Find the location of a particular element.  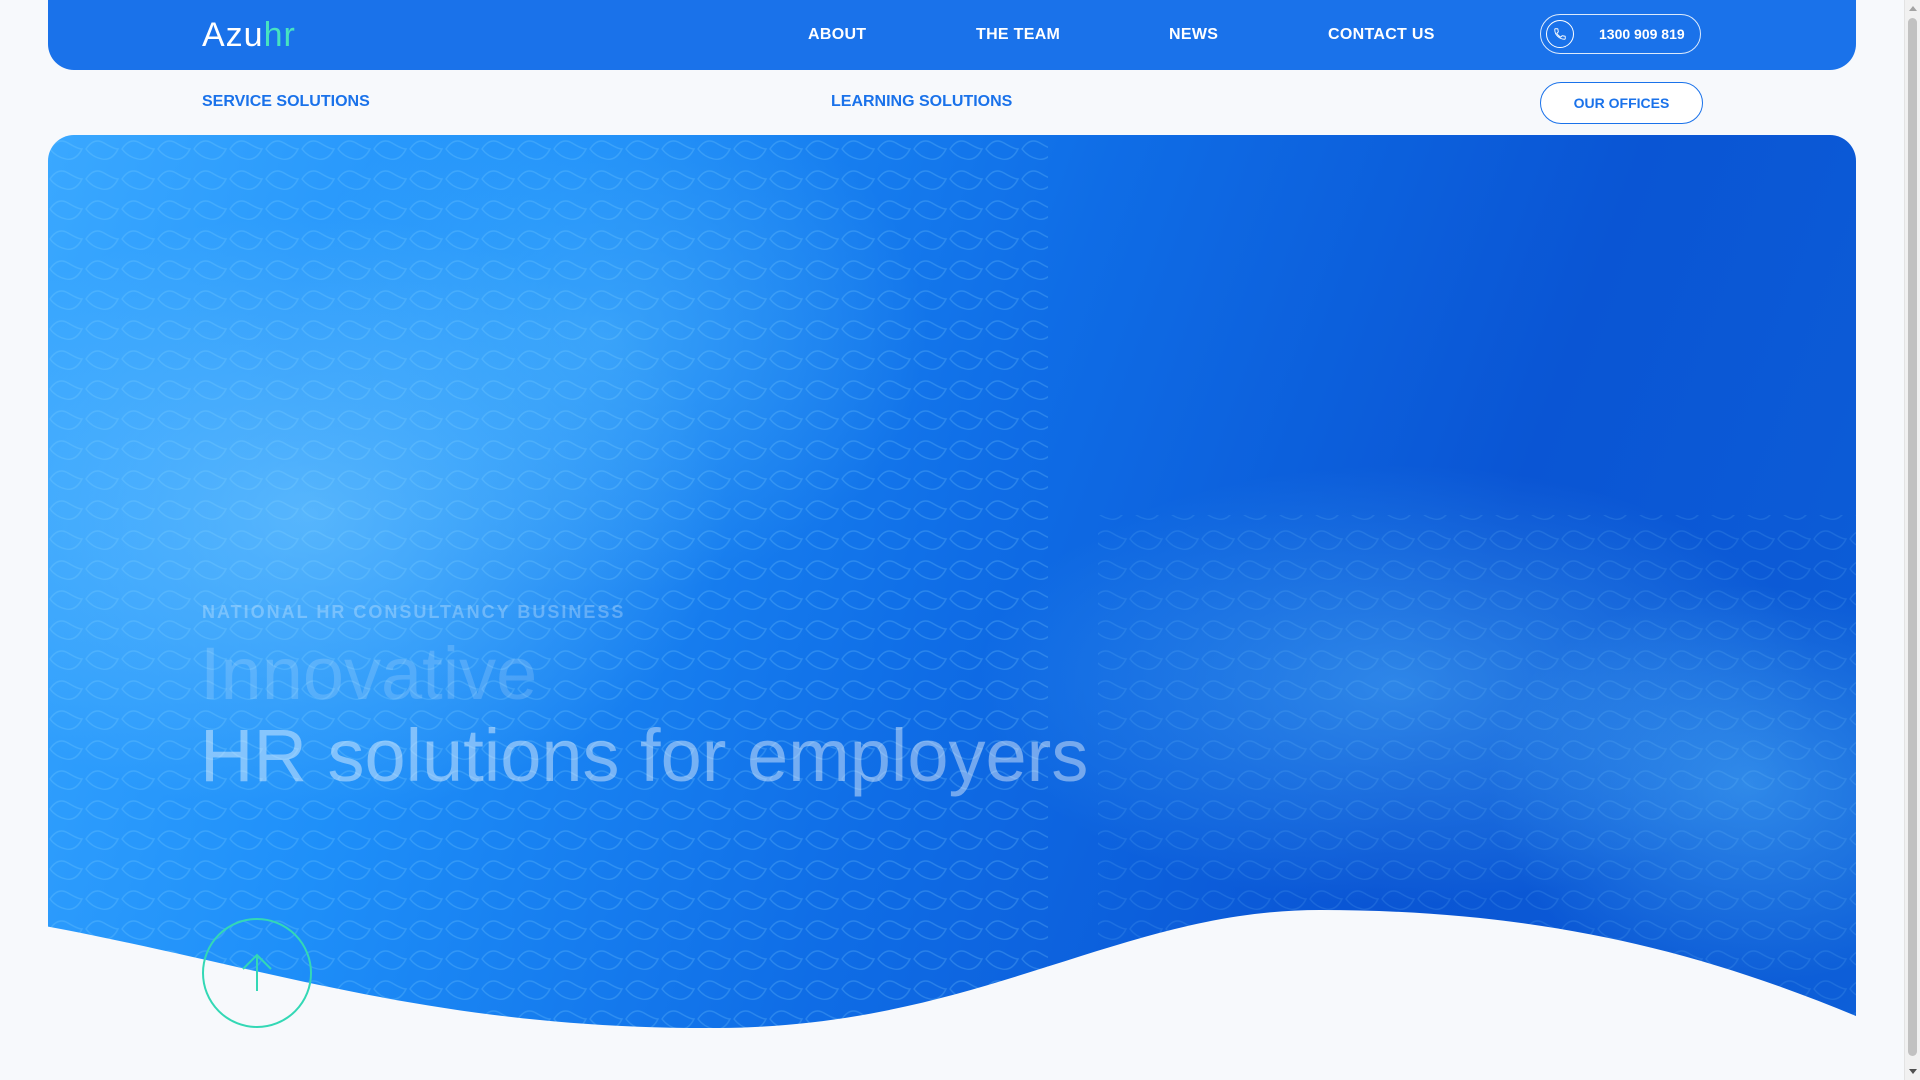

hero-headline-line1: Innovative is located at coordinates (369, 673).